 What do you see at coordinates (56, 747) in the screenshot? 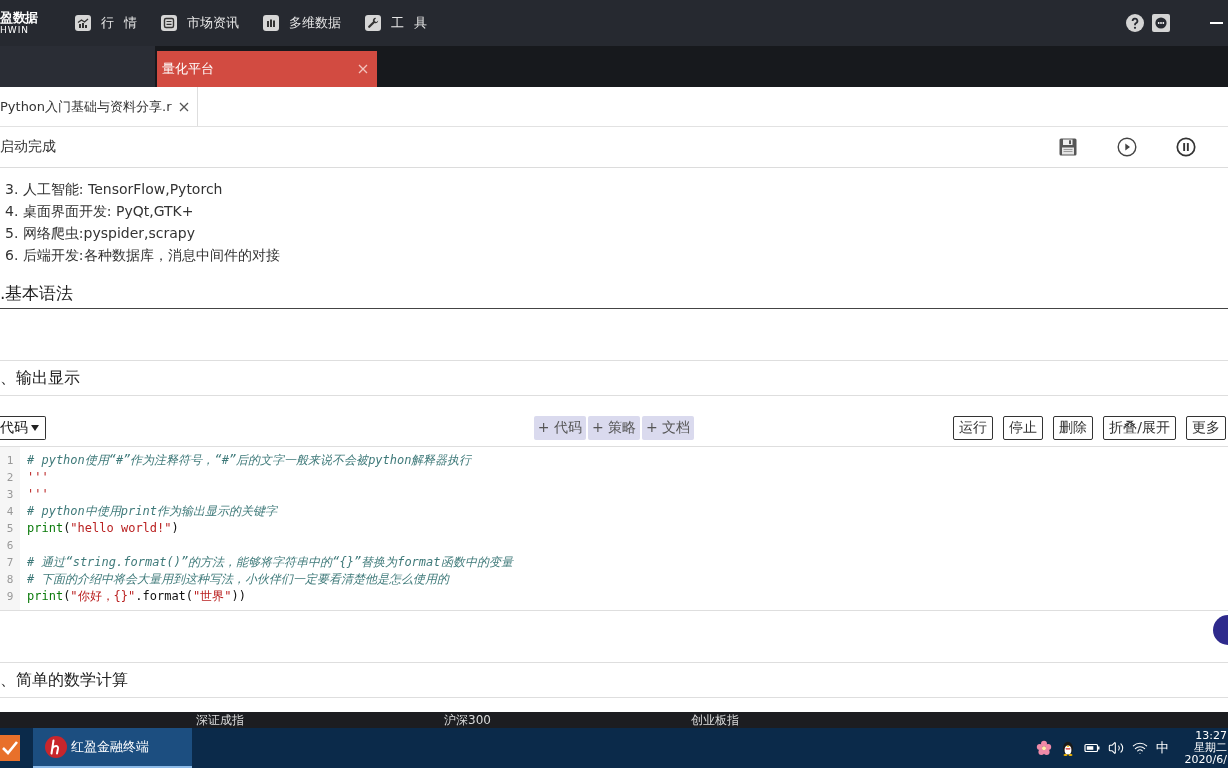
I see `app-logo-icon` at bounding box center [56, 747].